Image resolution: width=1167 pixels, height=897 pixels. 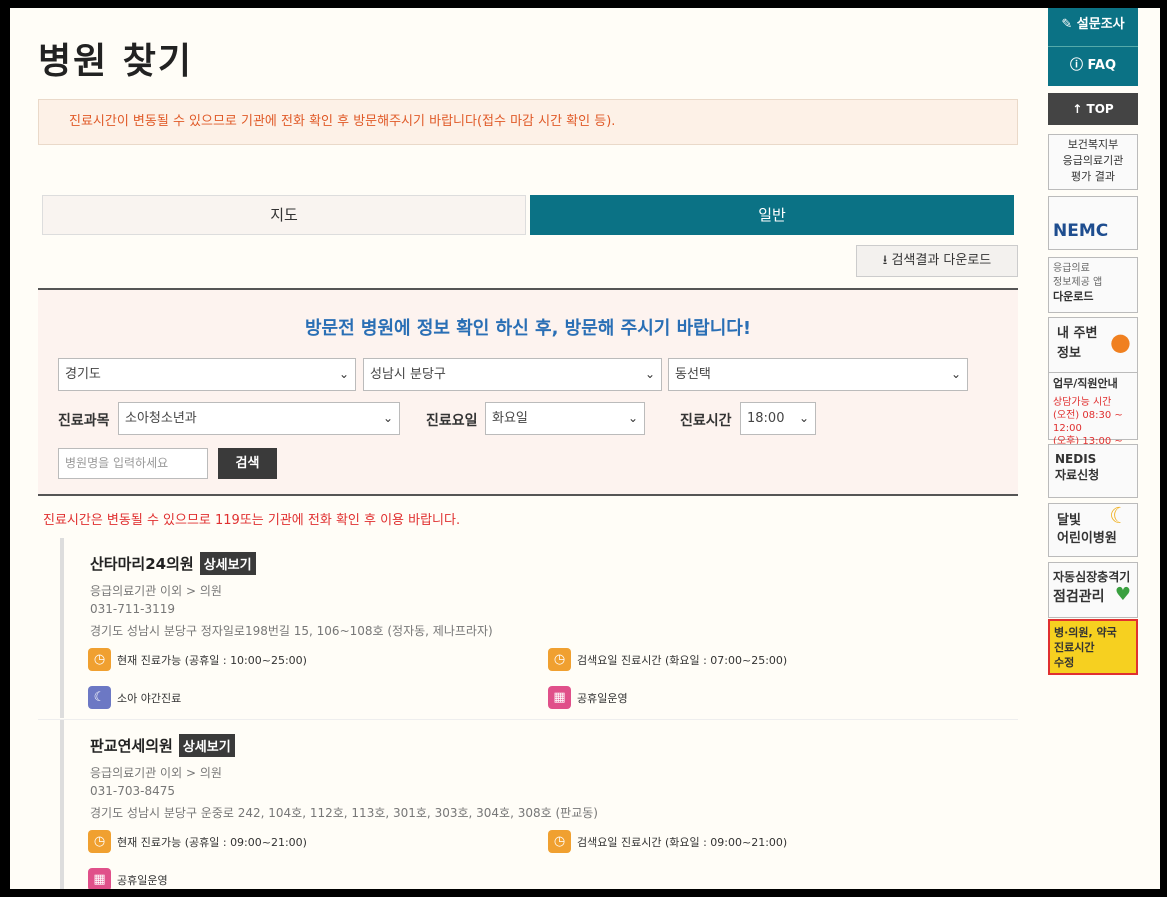 What do you see at coordinates (1087, 538) in the screenshot?
I see `moon-line2: 어린이병원` at bounding box center [1087, 538].